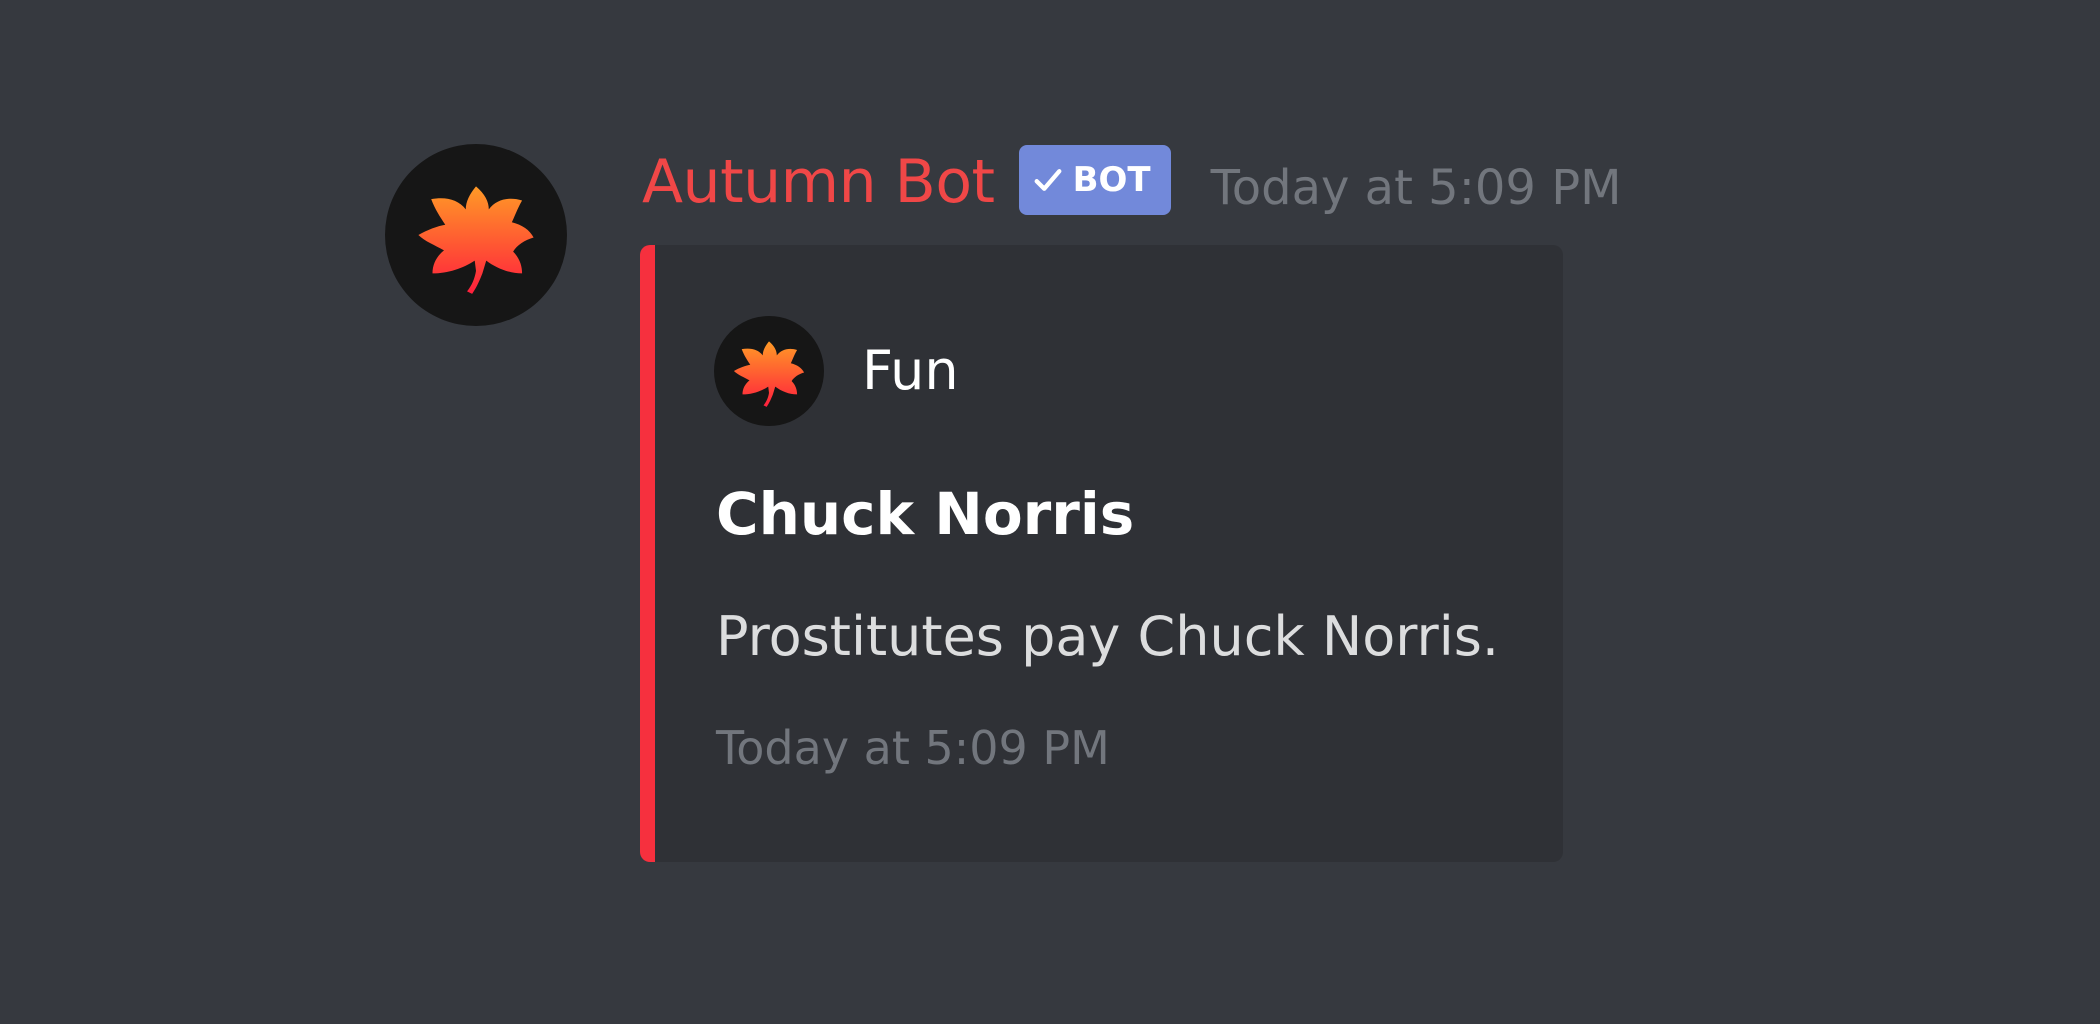  I want to click on bot-tag-label: BOT, so click(1111, 180).